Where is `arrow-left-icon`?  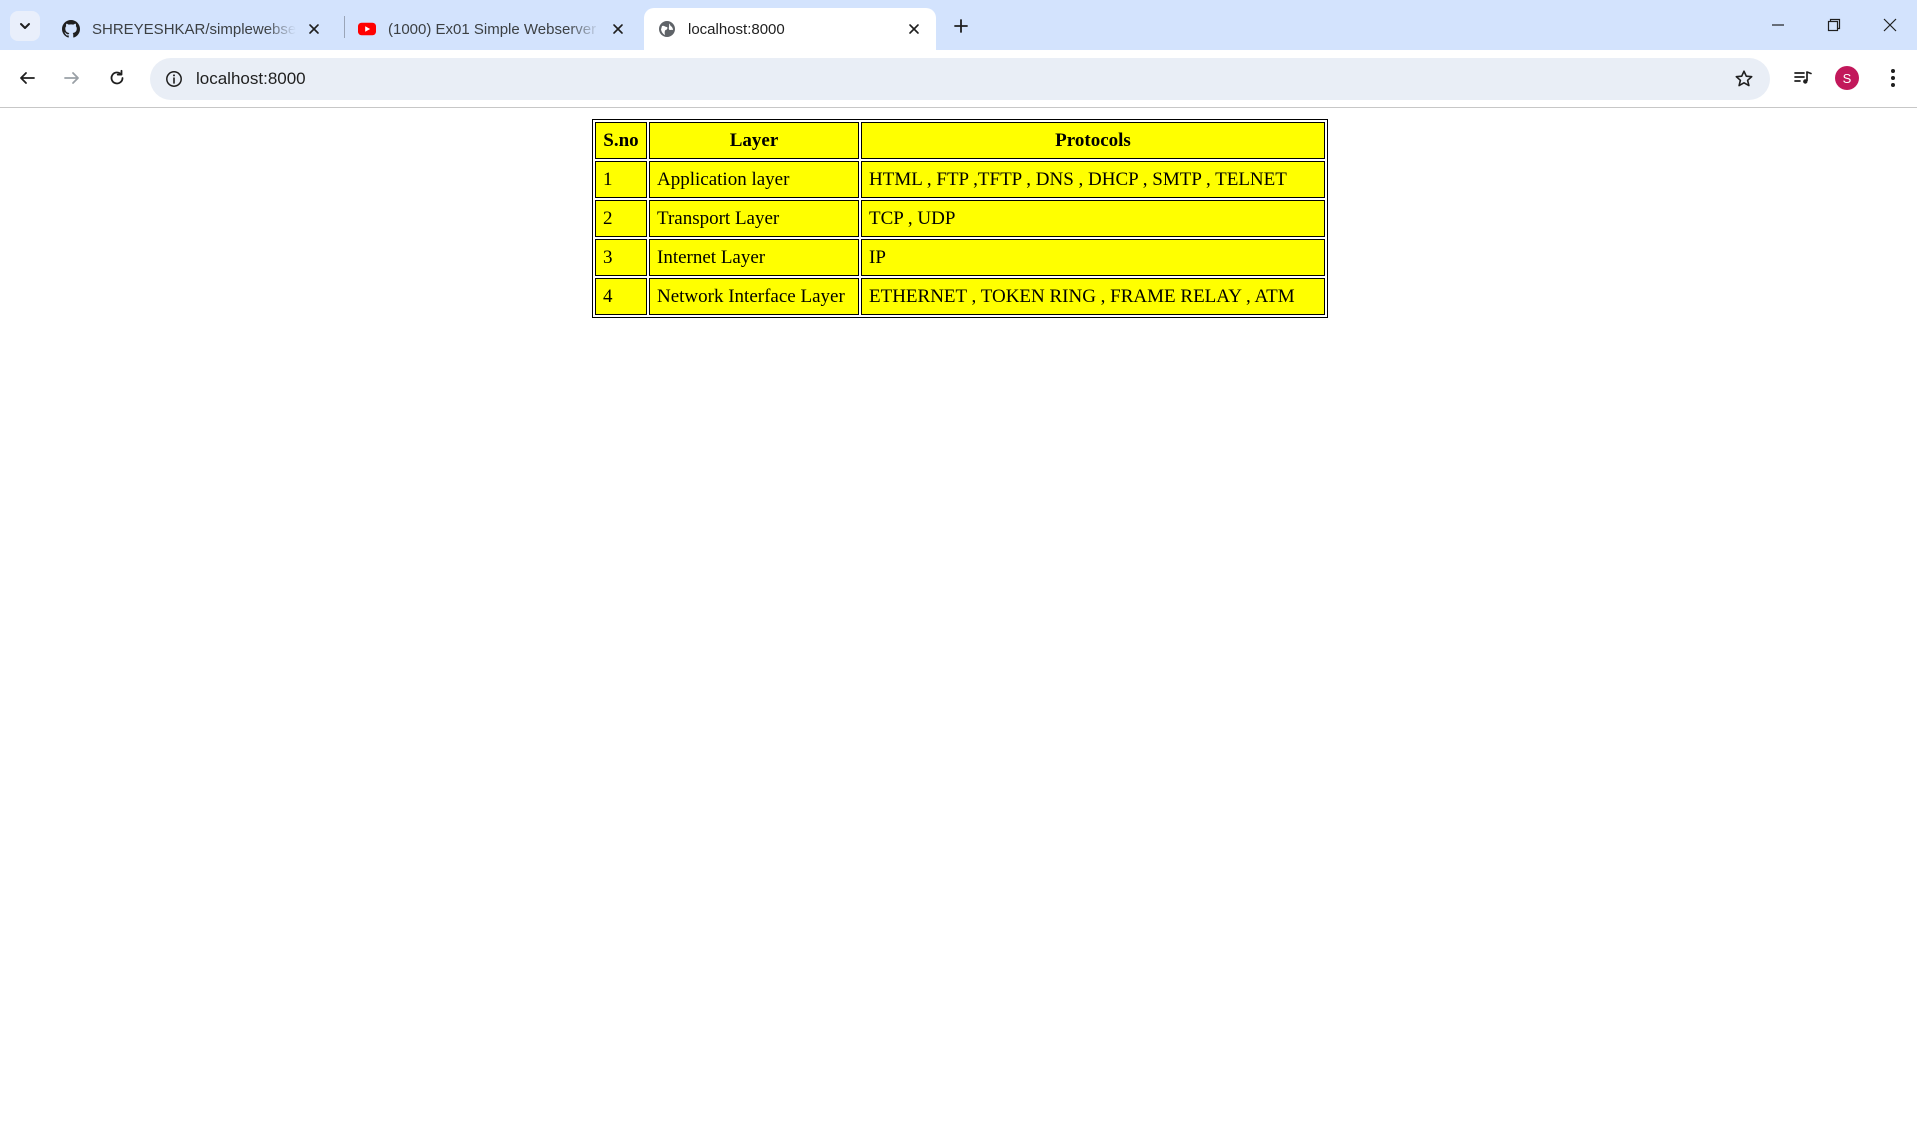 arrow-left-icon is located at coordinates (27, 78).